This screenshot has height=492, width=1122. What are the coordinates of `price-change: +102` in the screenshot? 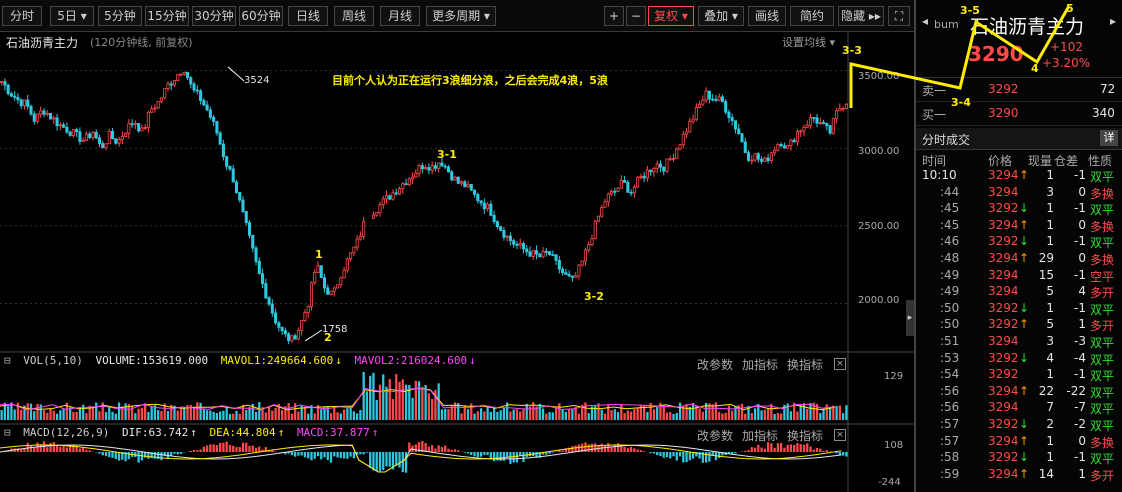 It's located at (1066, 47).